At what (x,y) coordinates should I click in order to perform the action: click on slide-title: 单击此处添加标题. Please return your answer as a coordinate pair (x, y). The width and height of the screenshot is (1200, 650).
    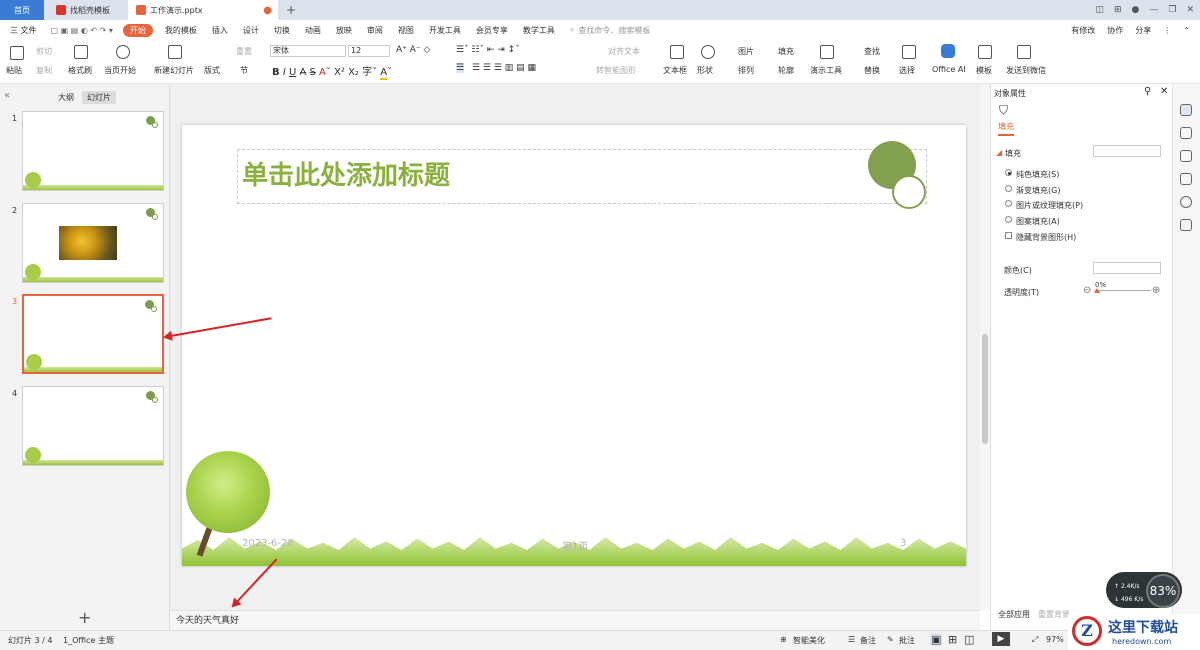
    Looking at the image, I should click on (346, 173).